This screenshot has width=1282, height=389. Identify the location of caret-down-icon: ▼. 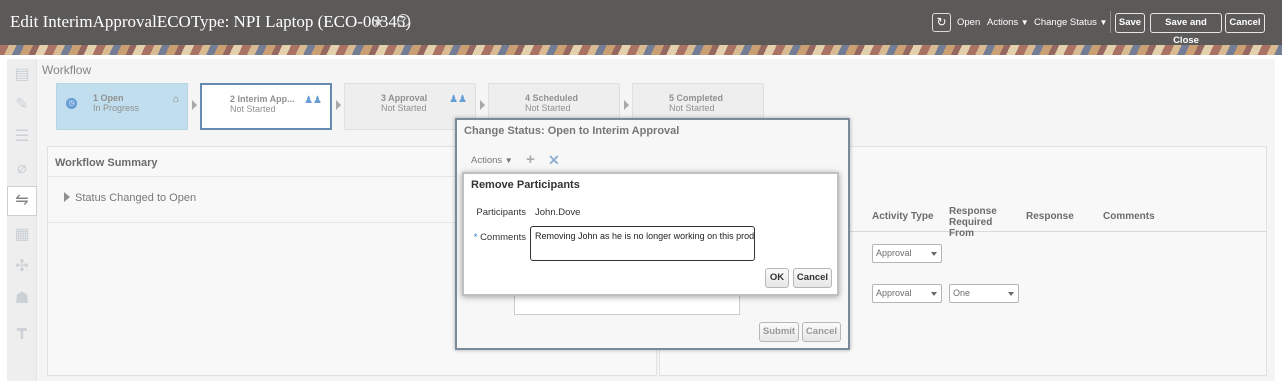
(508, 160).